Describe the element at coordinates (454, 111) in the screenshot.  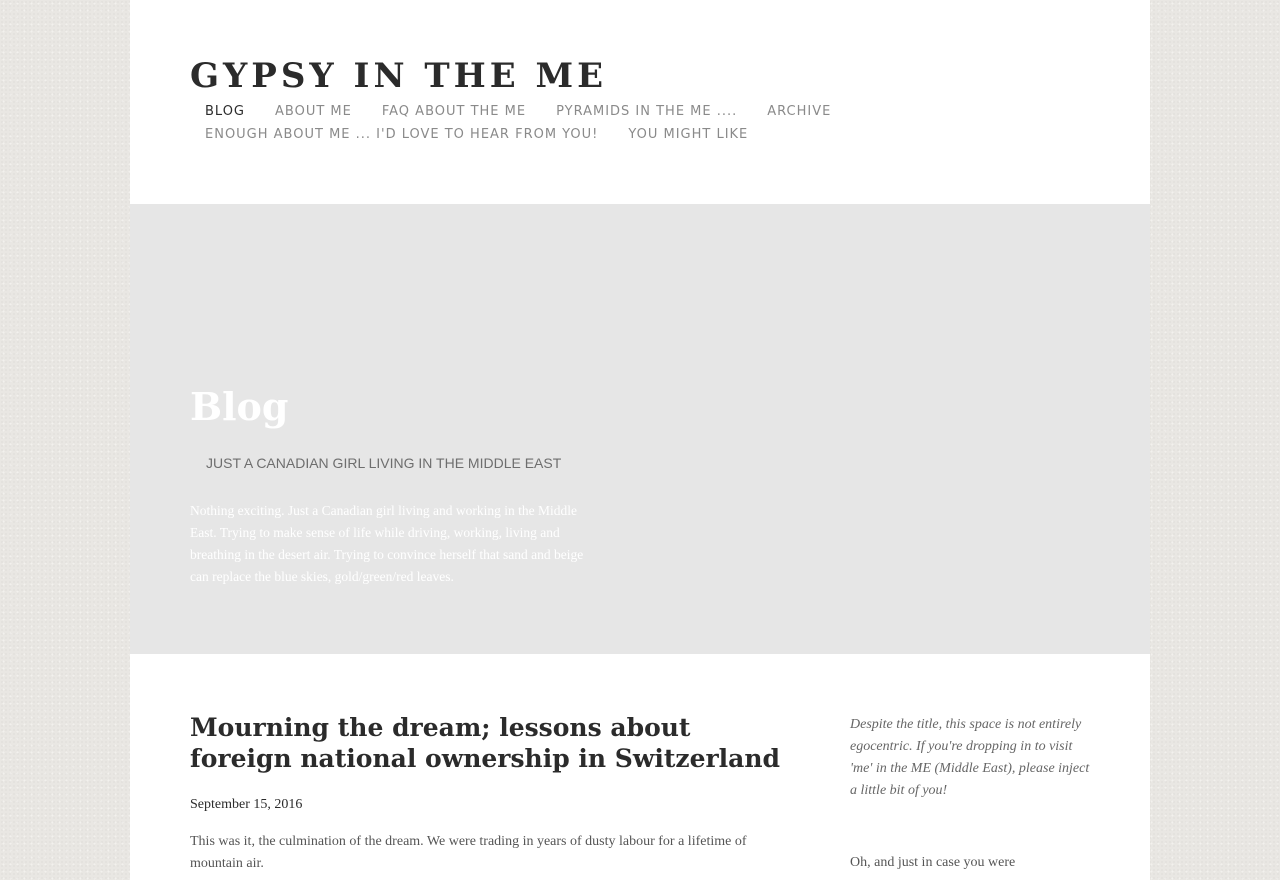
I see `nav-item-faq: FAQ ABOUT THE ME` at that location.